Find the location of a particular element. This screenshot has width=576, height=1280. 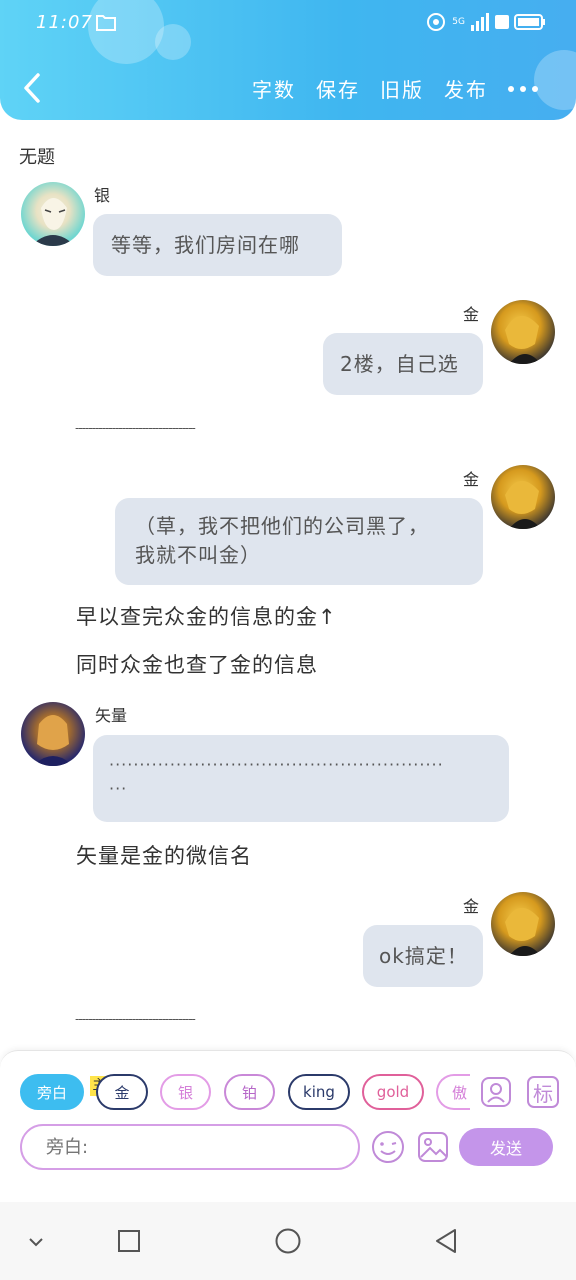

speaker-name: 矢量 is located at coordinates (111, 715).